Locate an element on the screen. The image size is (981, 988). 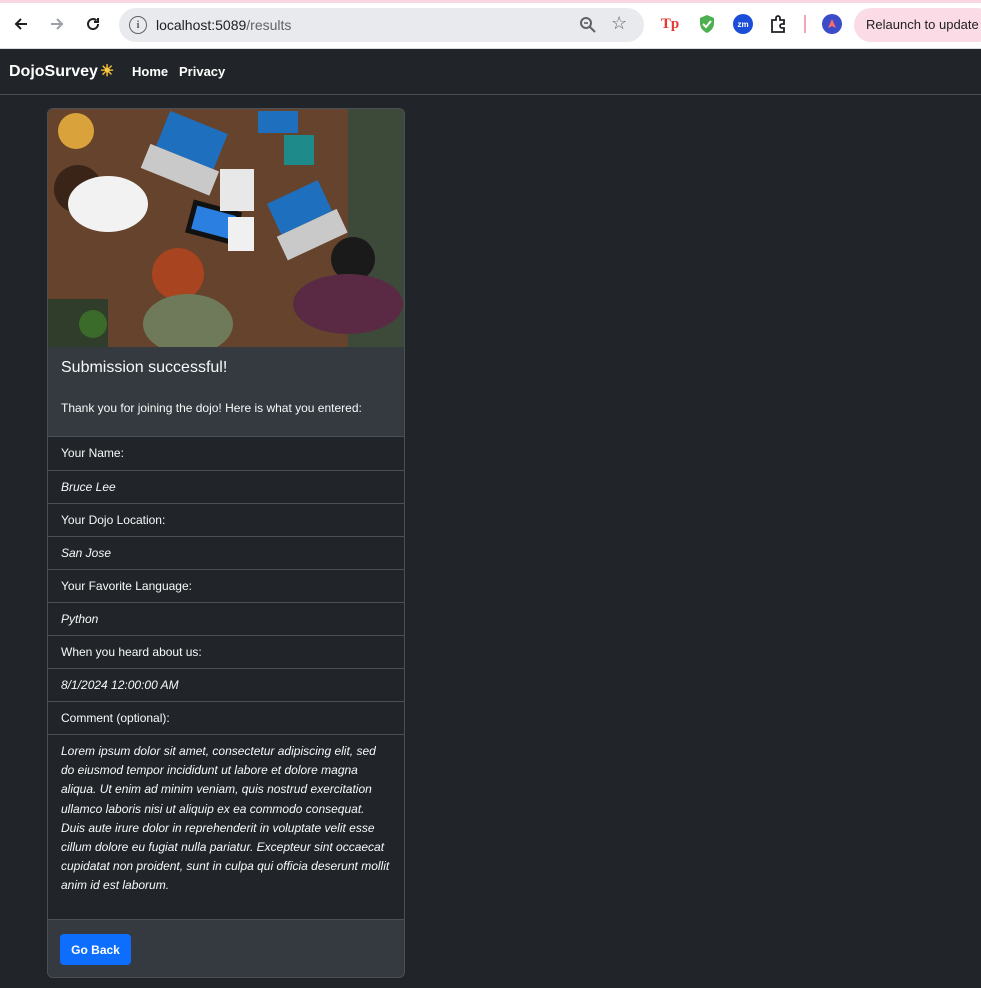
profile-avatar-icon is located at coordinates (832, 24).